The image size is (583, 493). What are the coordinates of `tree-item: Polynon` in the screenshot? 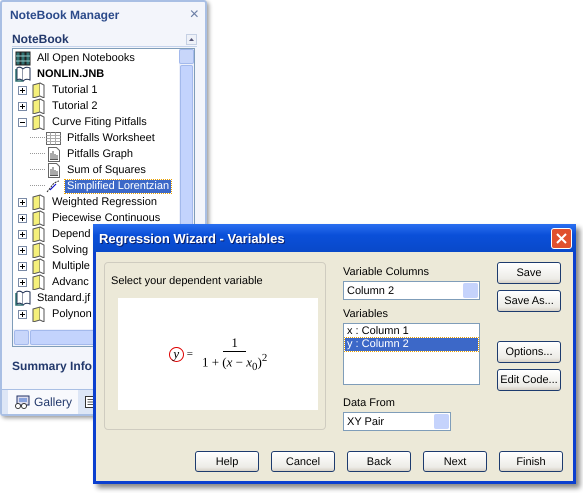 It's located at (72, 314).